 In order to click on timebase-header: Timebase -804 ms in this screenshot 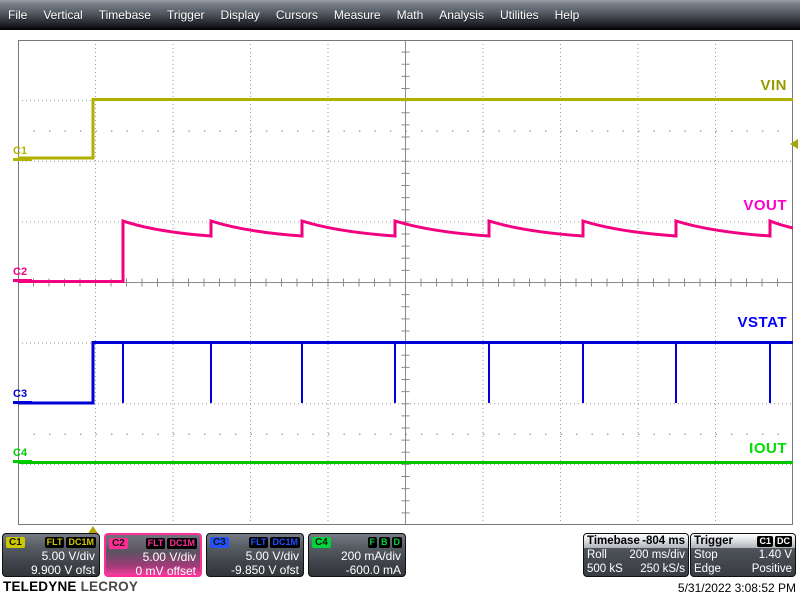, I will do `click(636, 541)`.